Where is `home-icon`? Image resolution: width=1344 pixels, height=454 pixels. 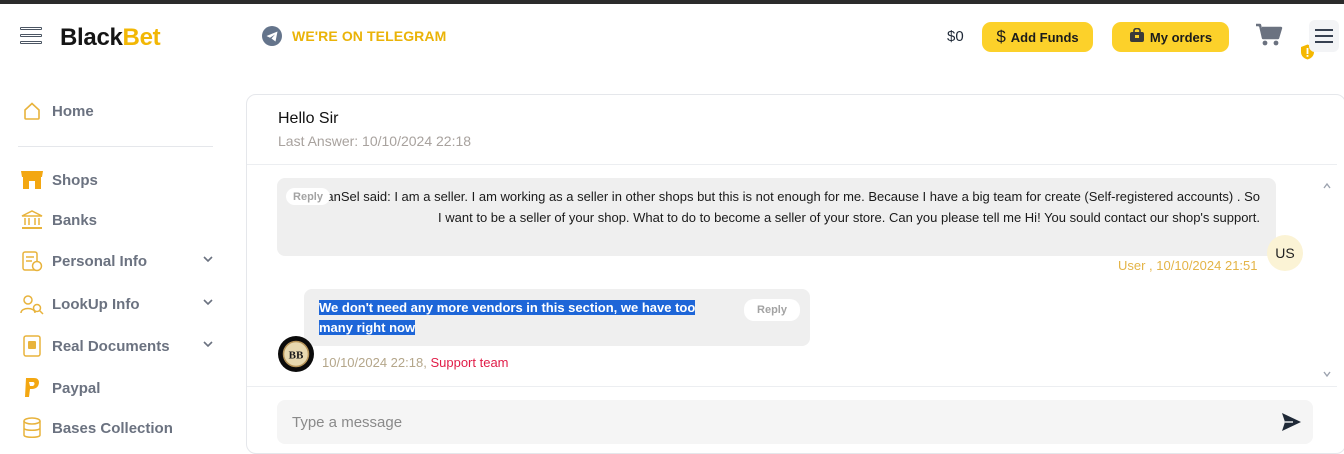 home-icon is located at coordinates (32, 111).